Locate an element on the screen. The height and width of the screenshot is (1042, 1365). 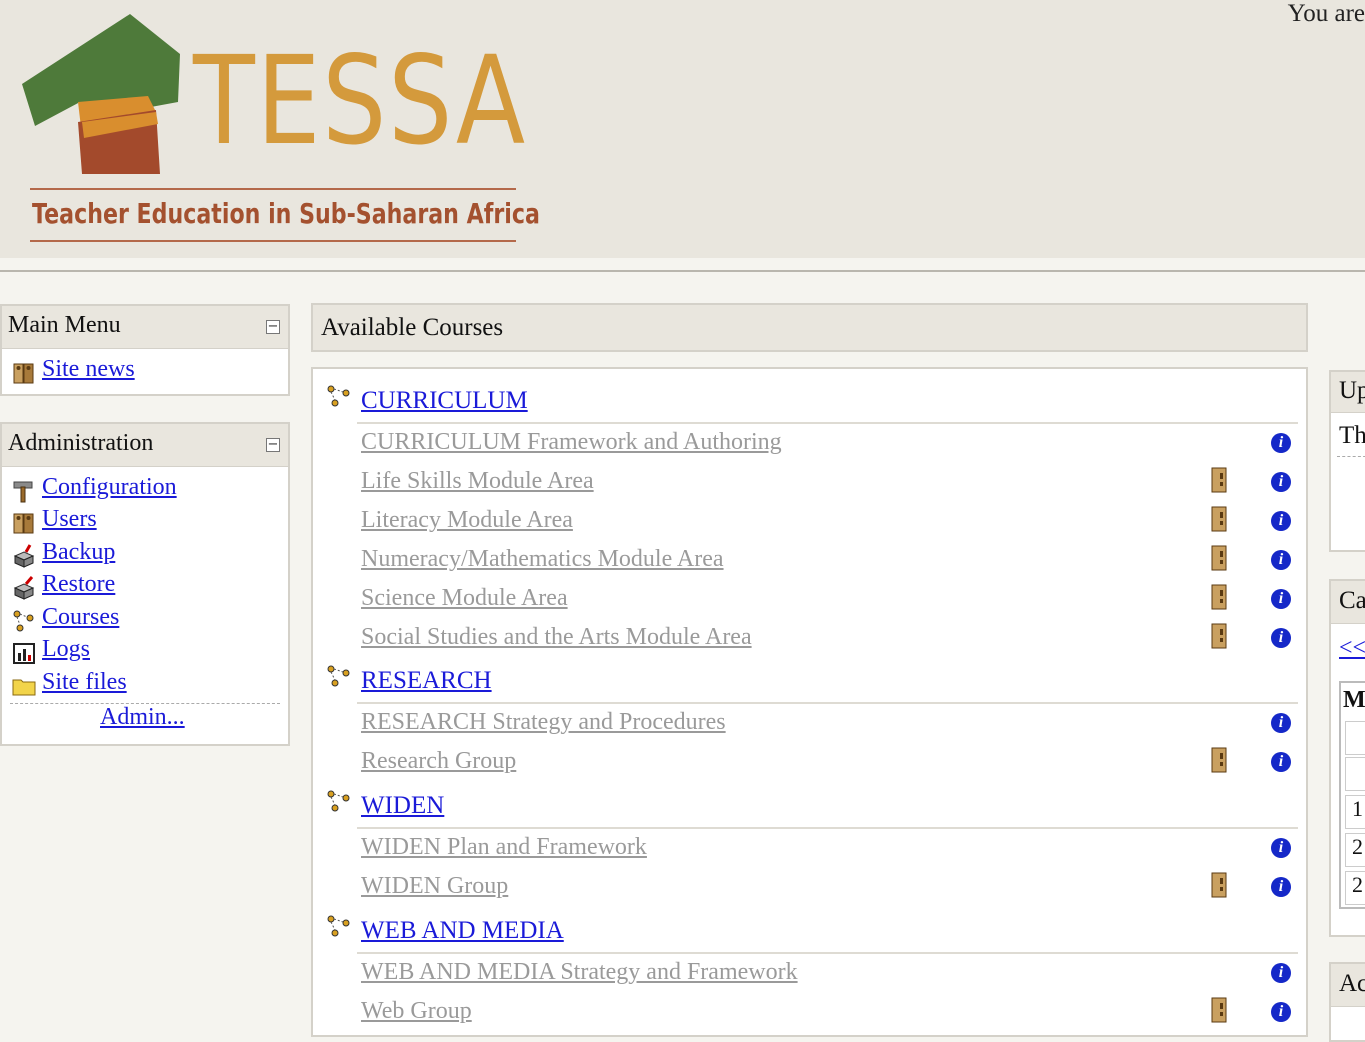
calendar-prev-month-link: << is located at coordinates (1352, 648).